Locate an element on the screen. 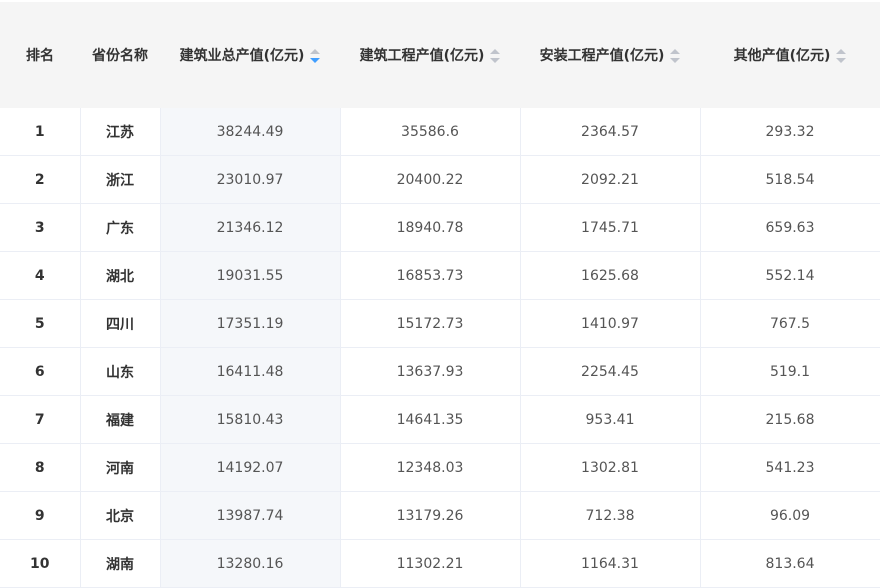 The width and height of the screenshot is (880, 588). cell-installation: 1625.68 is located at coordinates (610, 275).